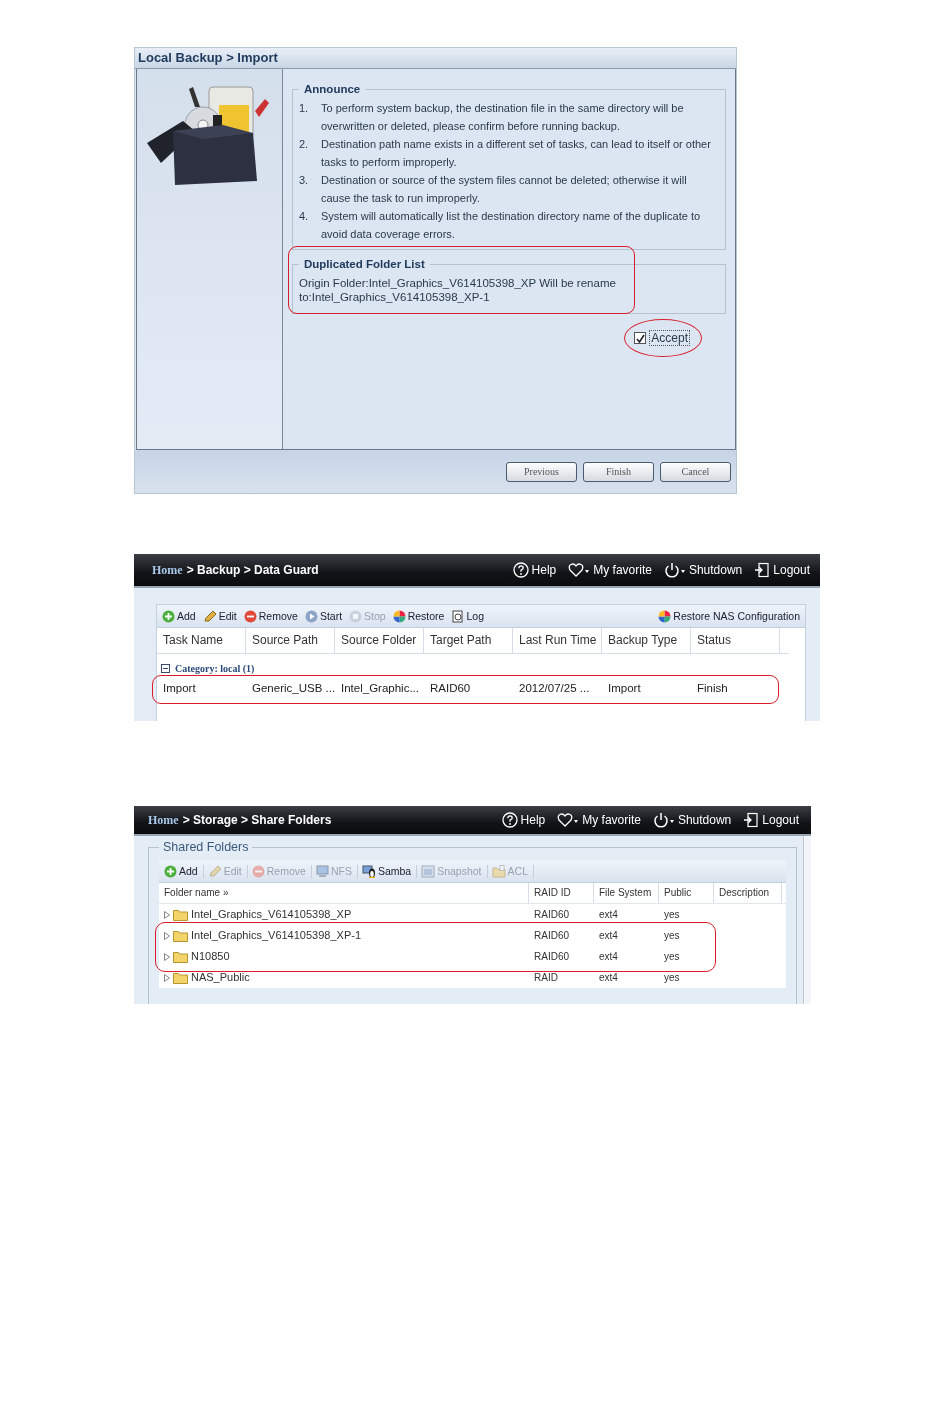  I want to click on play-icon, so click(311, 616).